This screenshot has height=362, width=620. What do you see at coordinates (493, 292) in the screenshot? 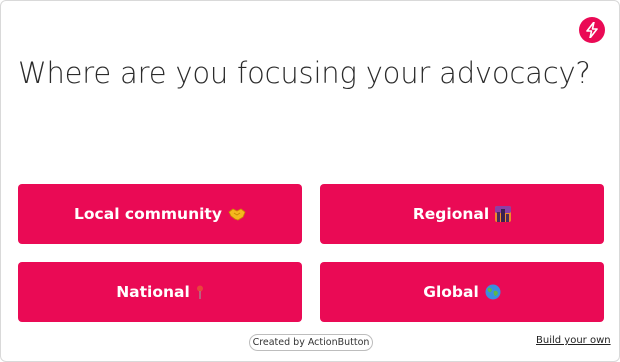
I see `globe-emoji-icon` at bounding box center [493, 292].